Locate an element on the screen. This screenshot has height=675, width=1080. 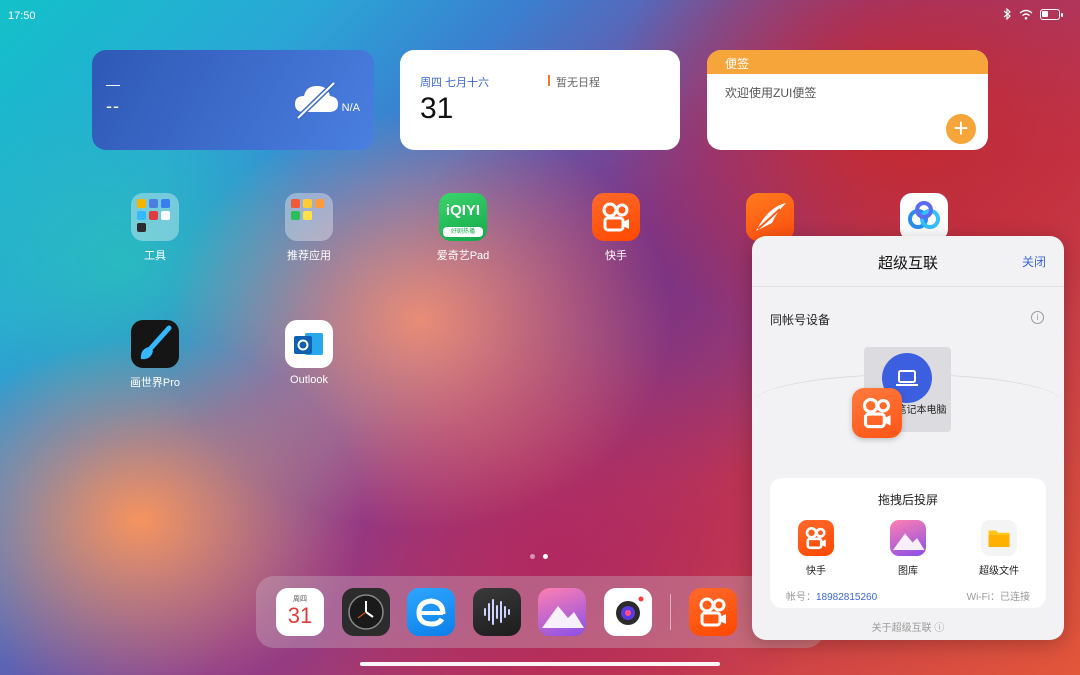
note-title: 便签 is located at coordinates (847, 62).